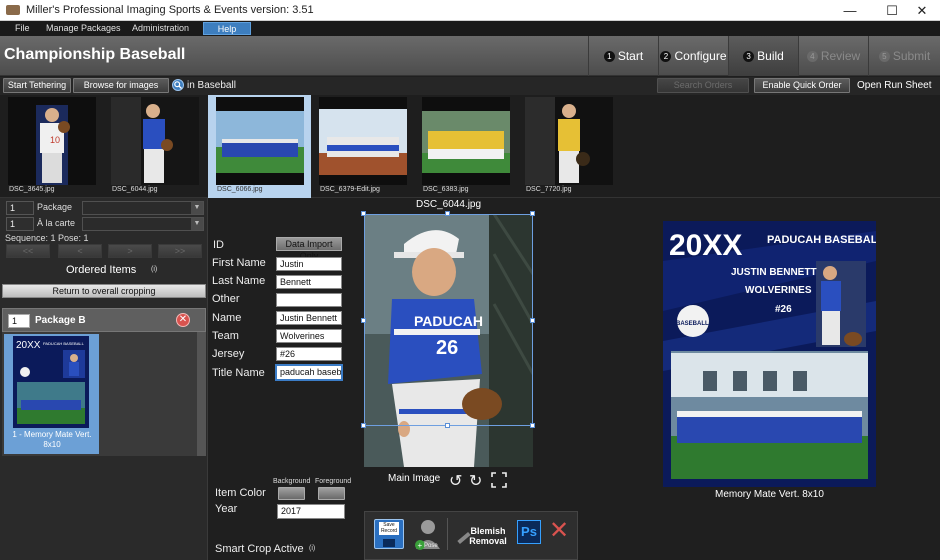 Image resolution: width=940 pixels, height=560 pixels. What do you see at coordinates (414, 478) in the screenshot?
I see `main-image-label: Main Image` at bounding box center [414, 478].